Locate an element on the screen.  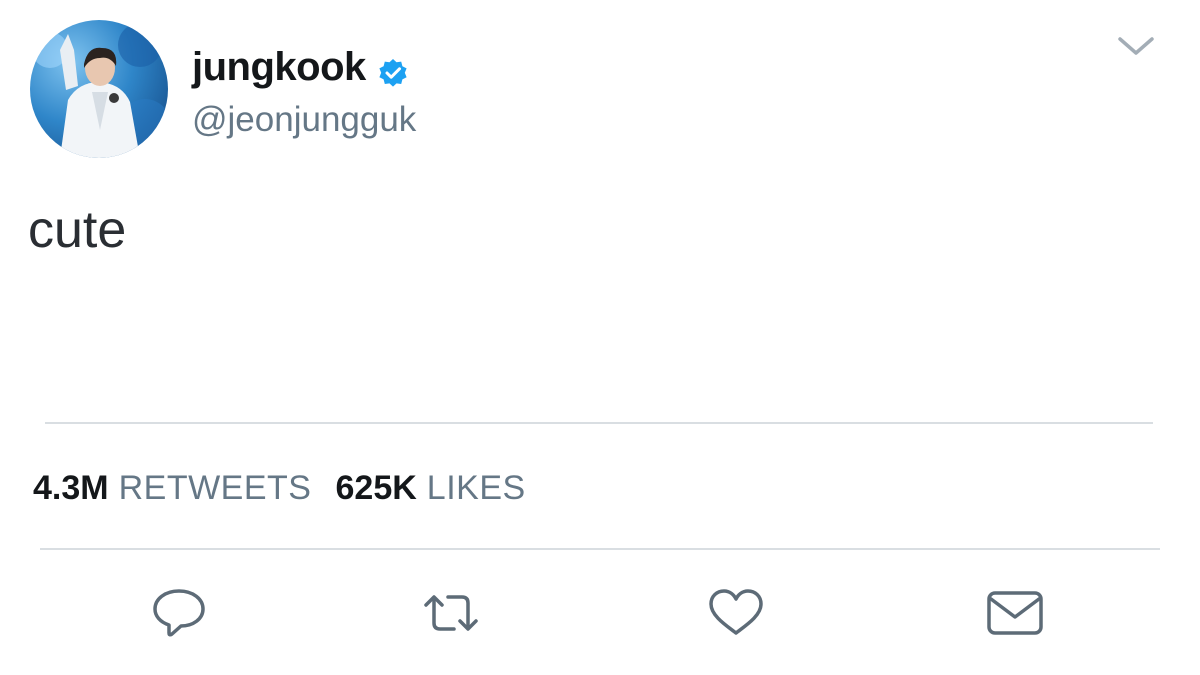
direct-message-button is located at coordinates (1015, 613).